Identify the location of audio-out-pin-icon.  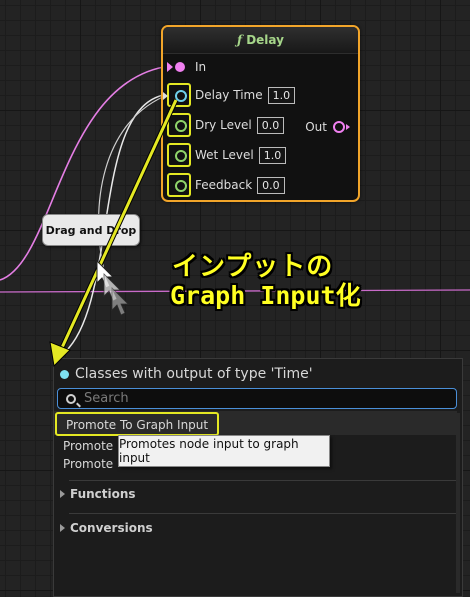
(339, 127).